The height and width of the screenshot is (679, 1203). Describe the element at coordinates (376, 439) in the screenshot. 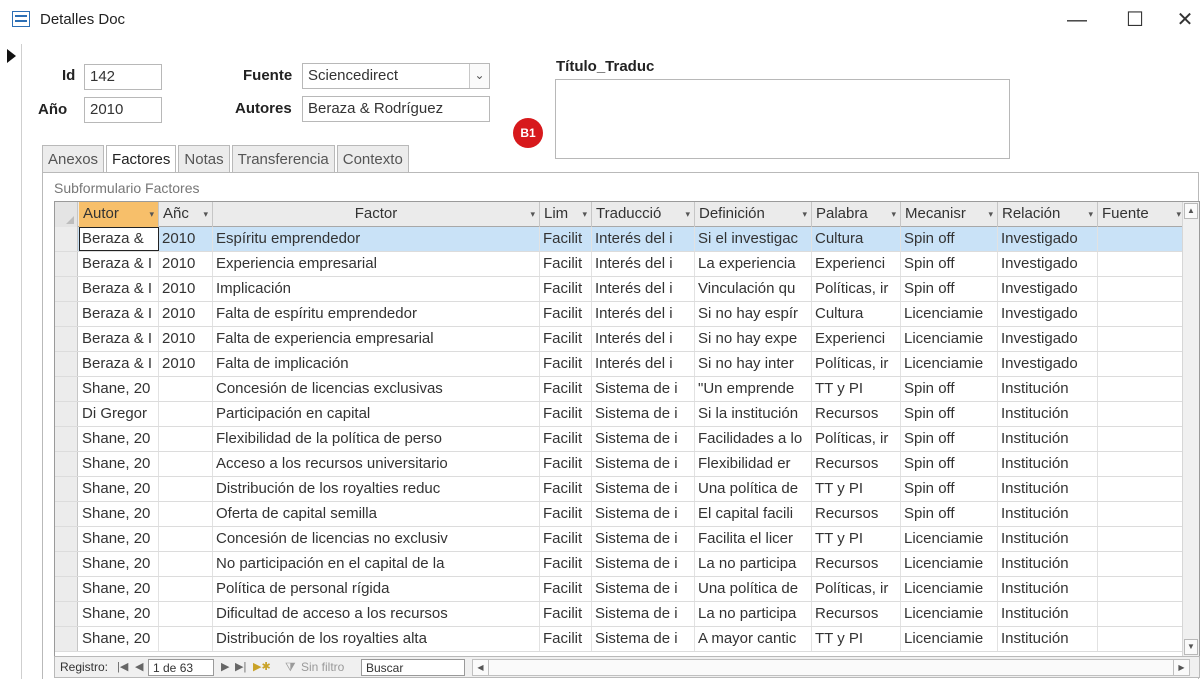

I see `cell-factor: Flexibilidad de la política de perso` at that location.